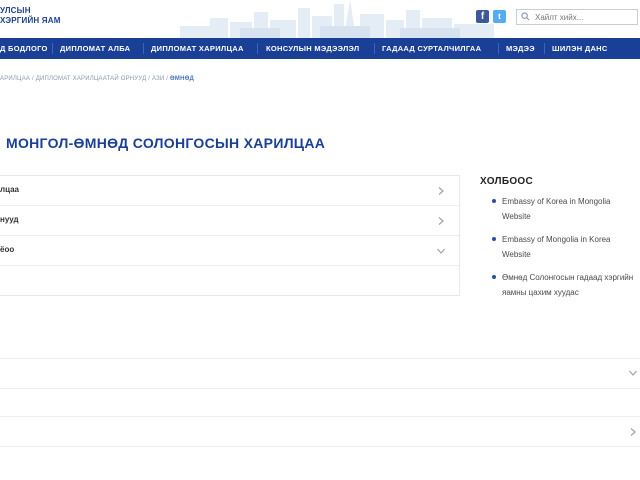 The width and height of the screenshot is (640, 480). I want to click on link-text: Embassy of Korea in Mongolia Website, so click(556, 209).